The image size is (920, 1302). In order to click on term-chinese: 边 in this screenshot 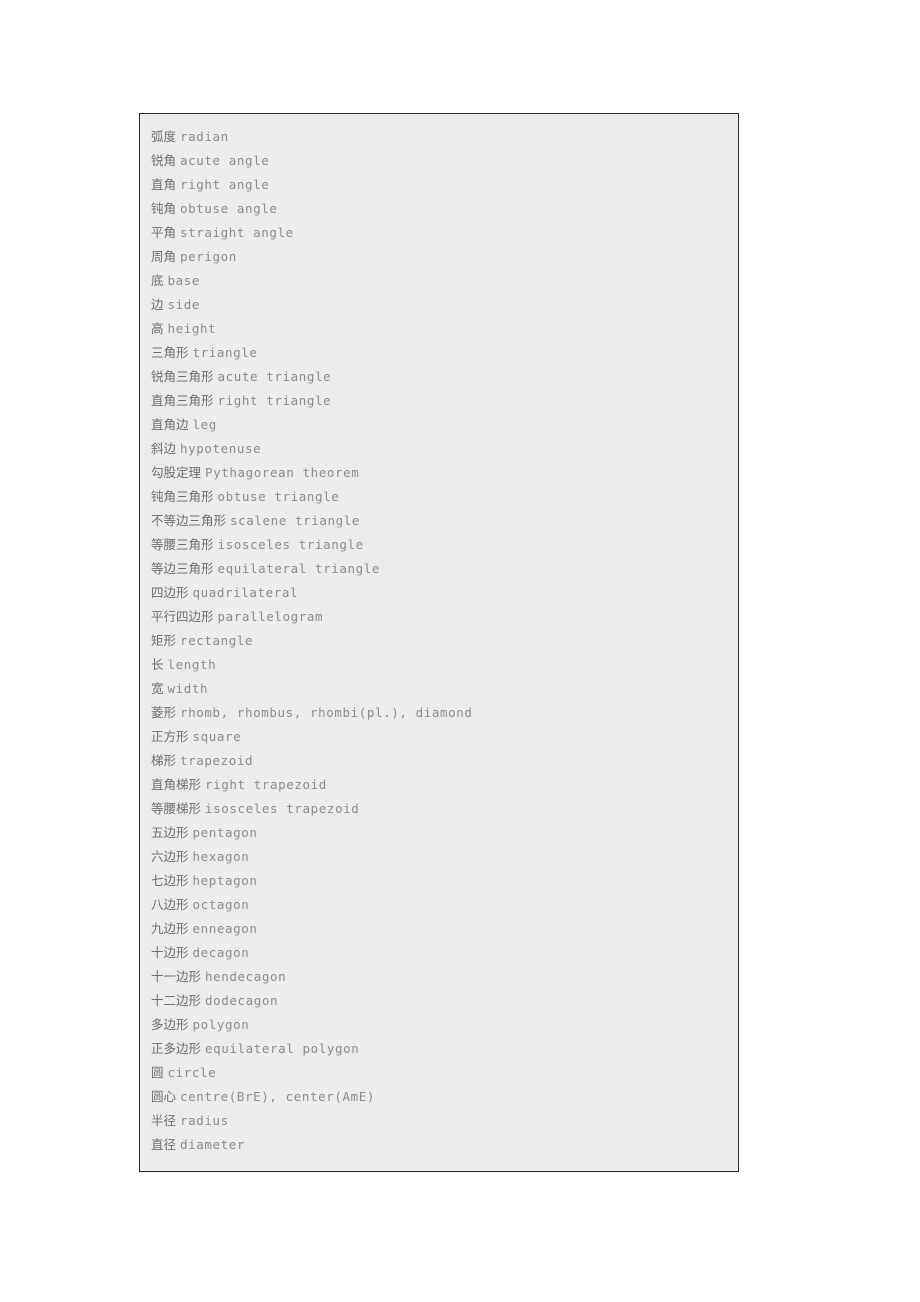, I will do `click(157, 304)`.